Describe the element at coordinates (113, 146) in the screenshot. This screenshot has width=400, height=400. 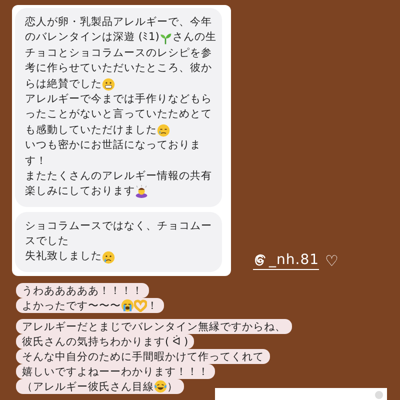
I see `message-text: いつも密かにお世話になっておりま` at that location.